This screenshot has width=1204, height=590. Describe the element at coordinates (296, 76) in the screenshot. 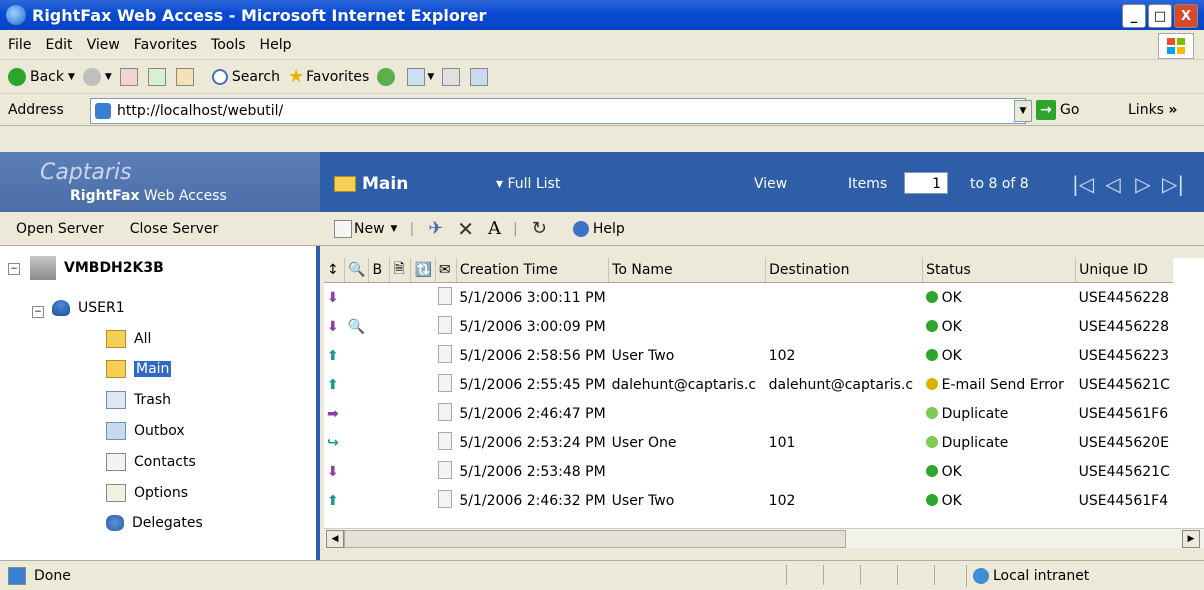

I see `favorites-star-icon: ★` at that location.